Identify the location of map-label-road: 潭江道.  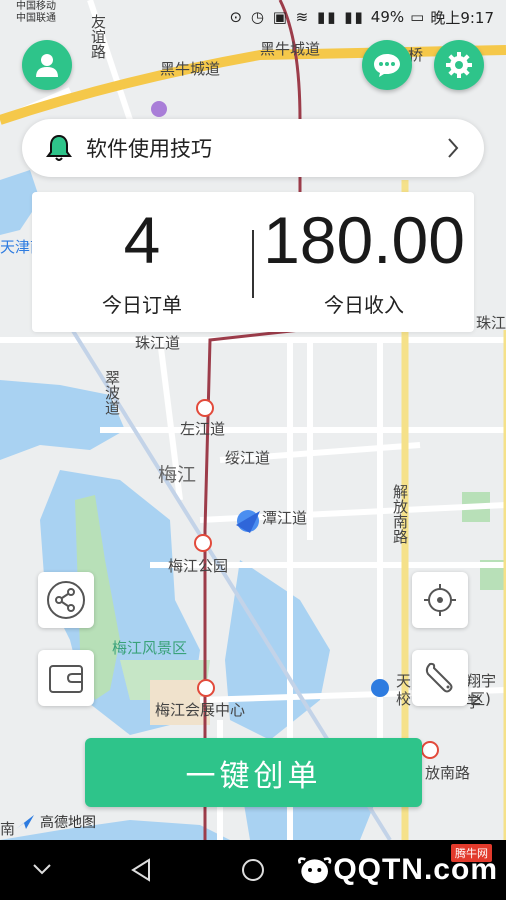
(285, 518).